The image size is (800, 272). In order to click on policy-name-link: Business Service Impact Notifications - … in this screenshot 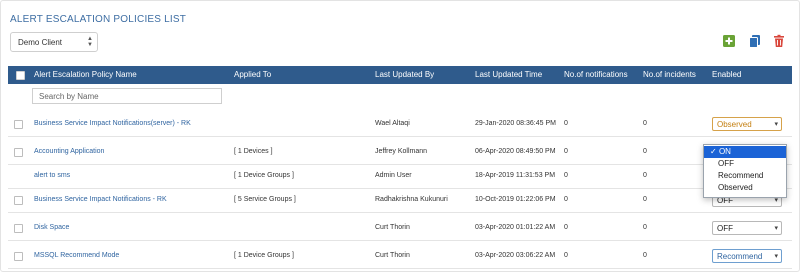, I will do `click(100, 199)`.